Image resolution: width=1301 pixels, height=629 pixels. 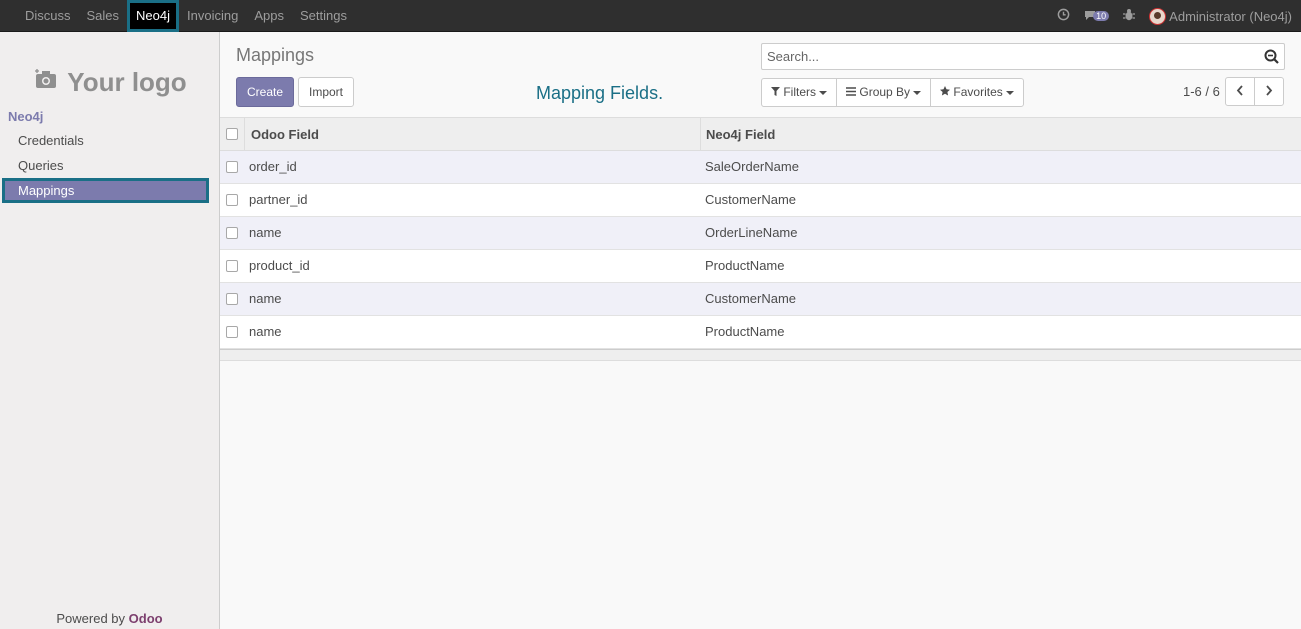 I want to click on search-input, so click(x=1002, y=56).